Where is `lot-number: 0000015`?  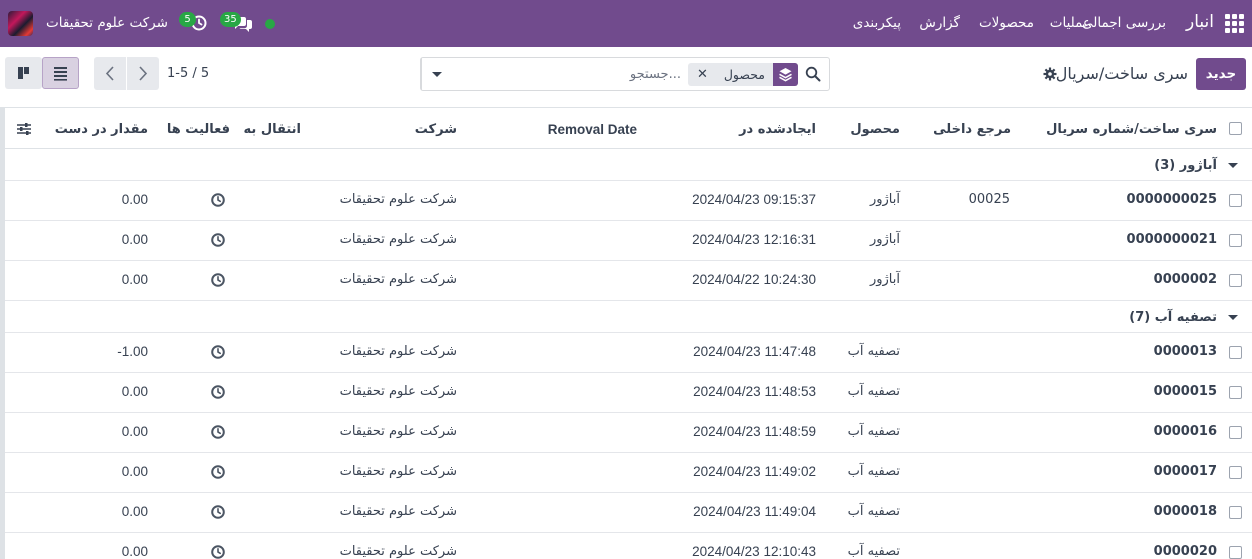
lot-number: 0000015 is located at coordinates (1185, 391).